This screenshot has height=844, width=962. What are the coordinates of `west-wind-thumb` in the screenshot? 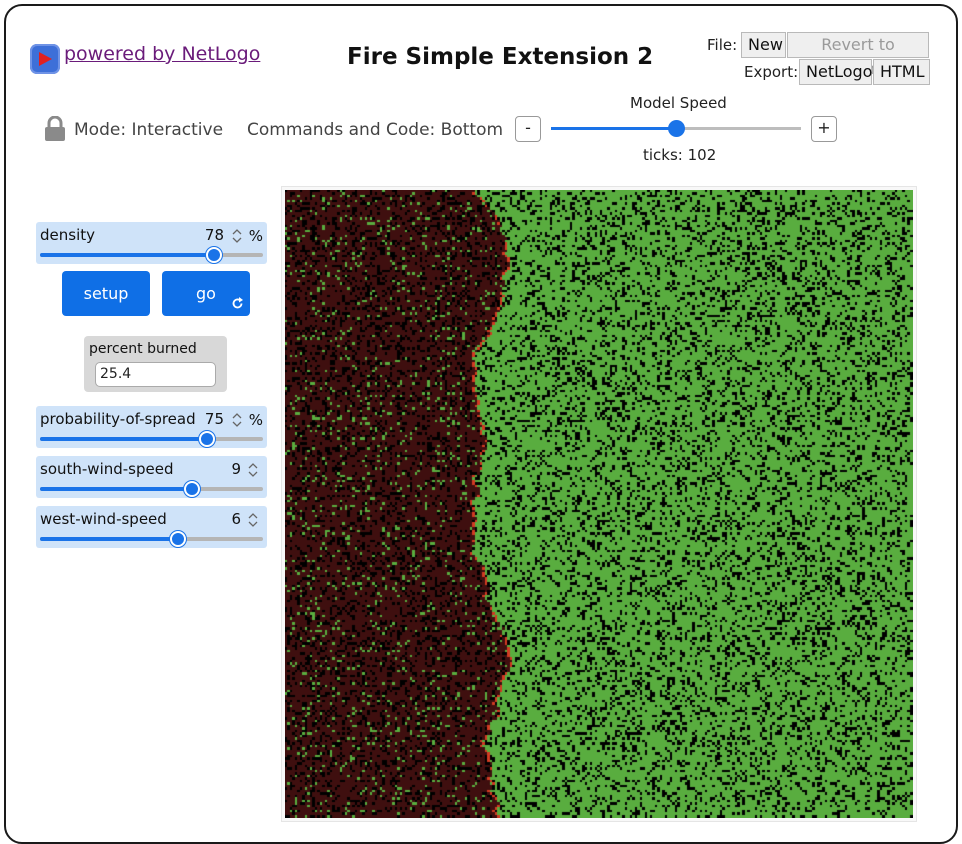 It's located at (178, 539).